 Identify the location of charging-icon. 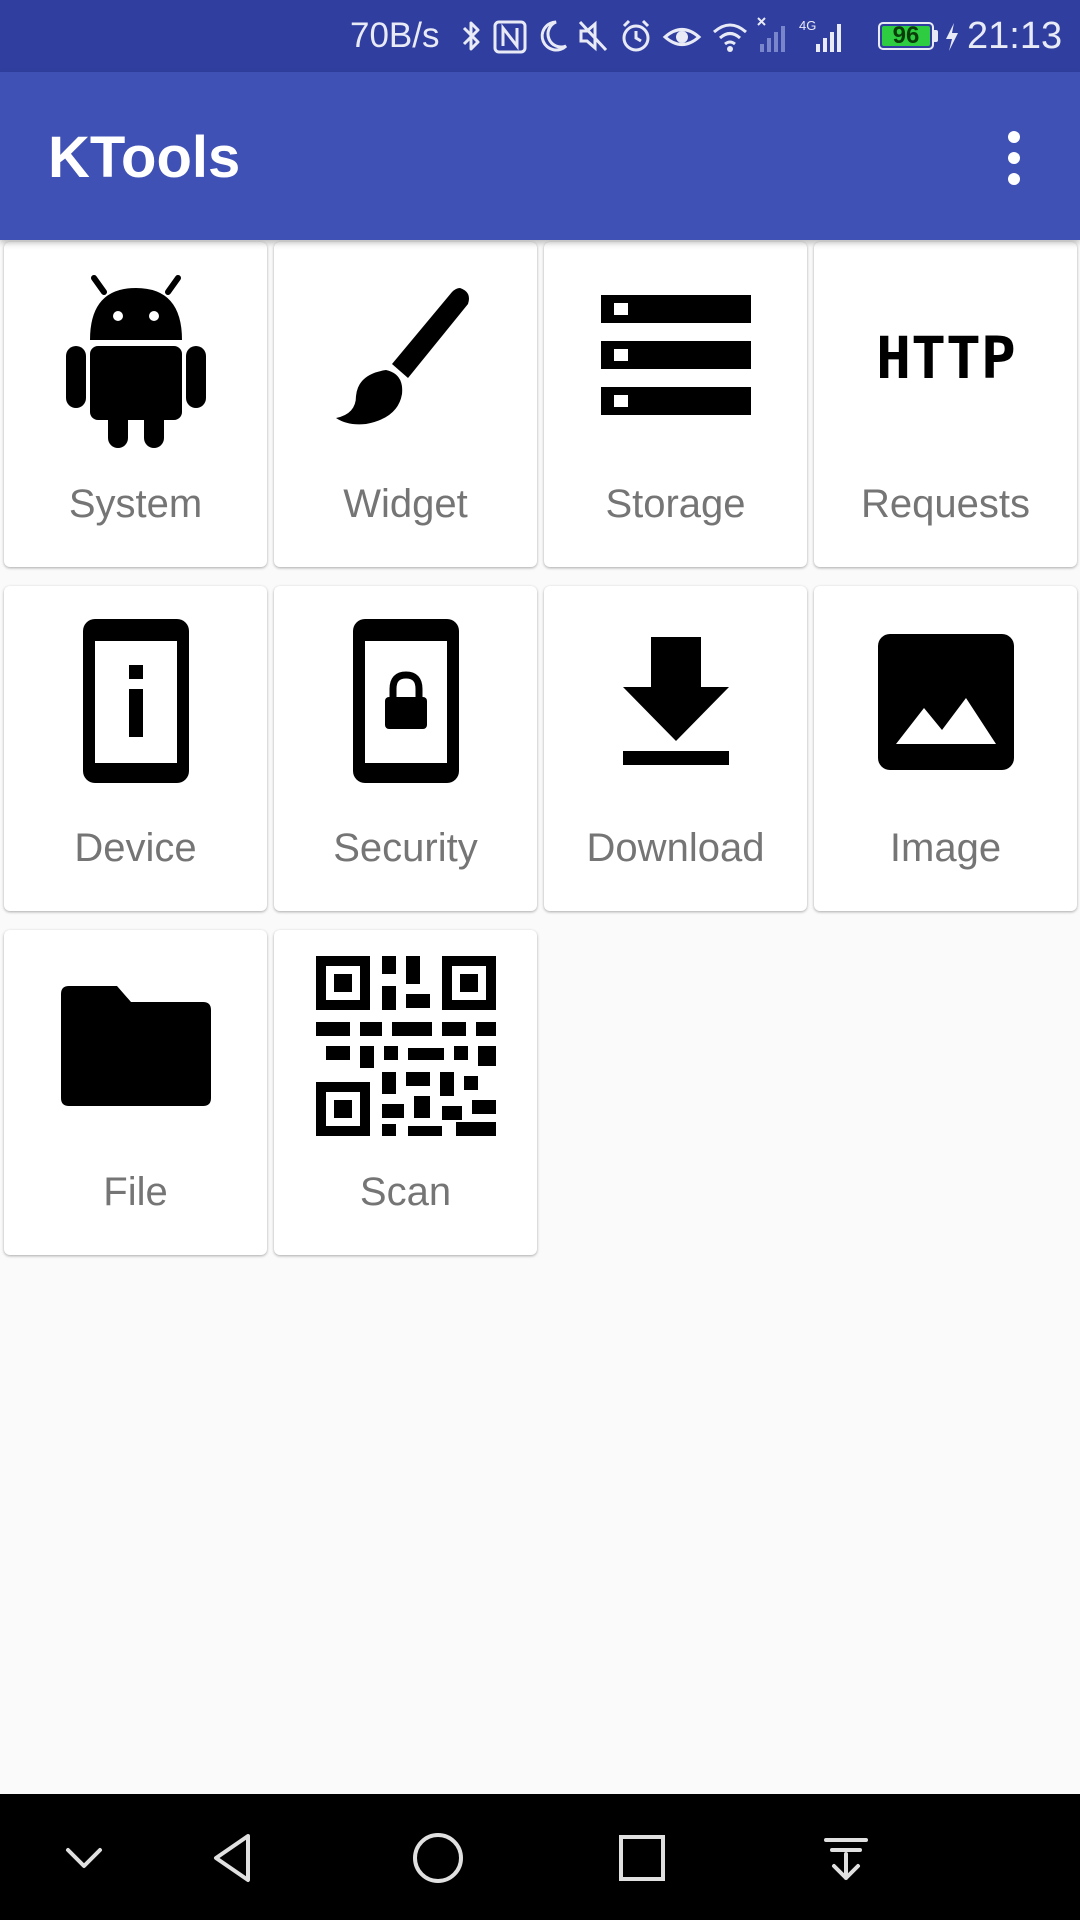
(952, 37).